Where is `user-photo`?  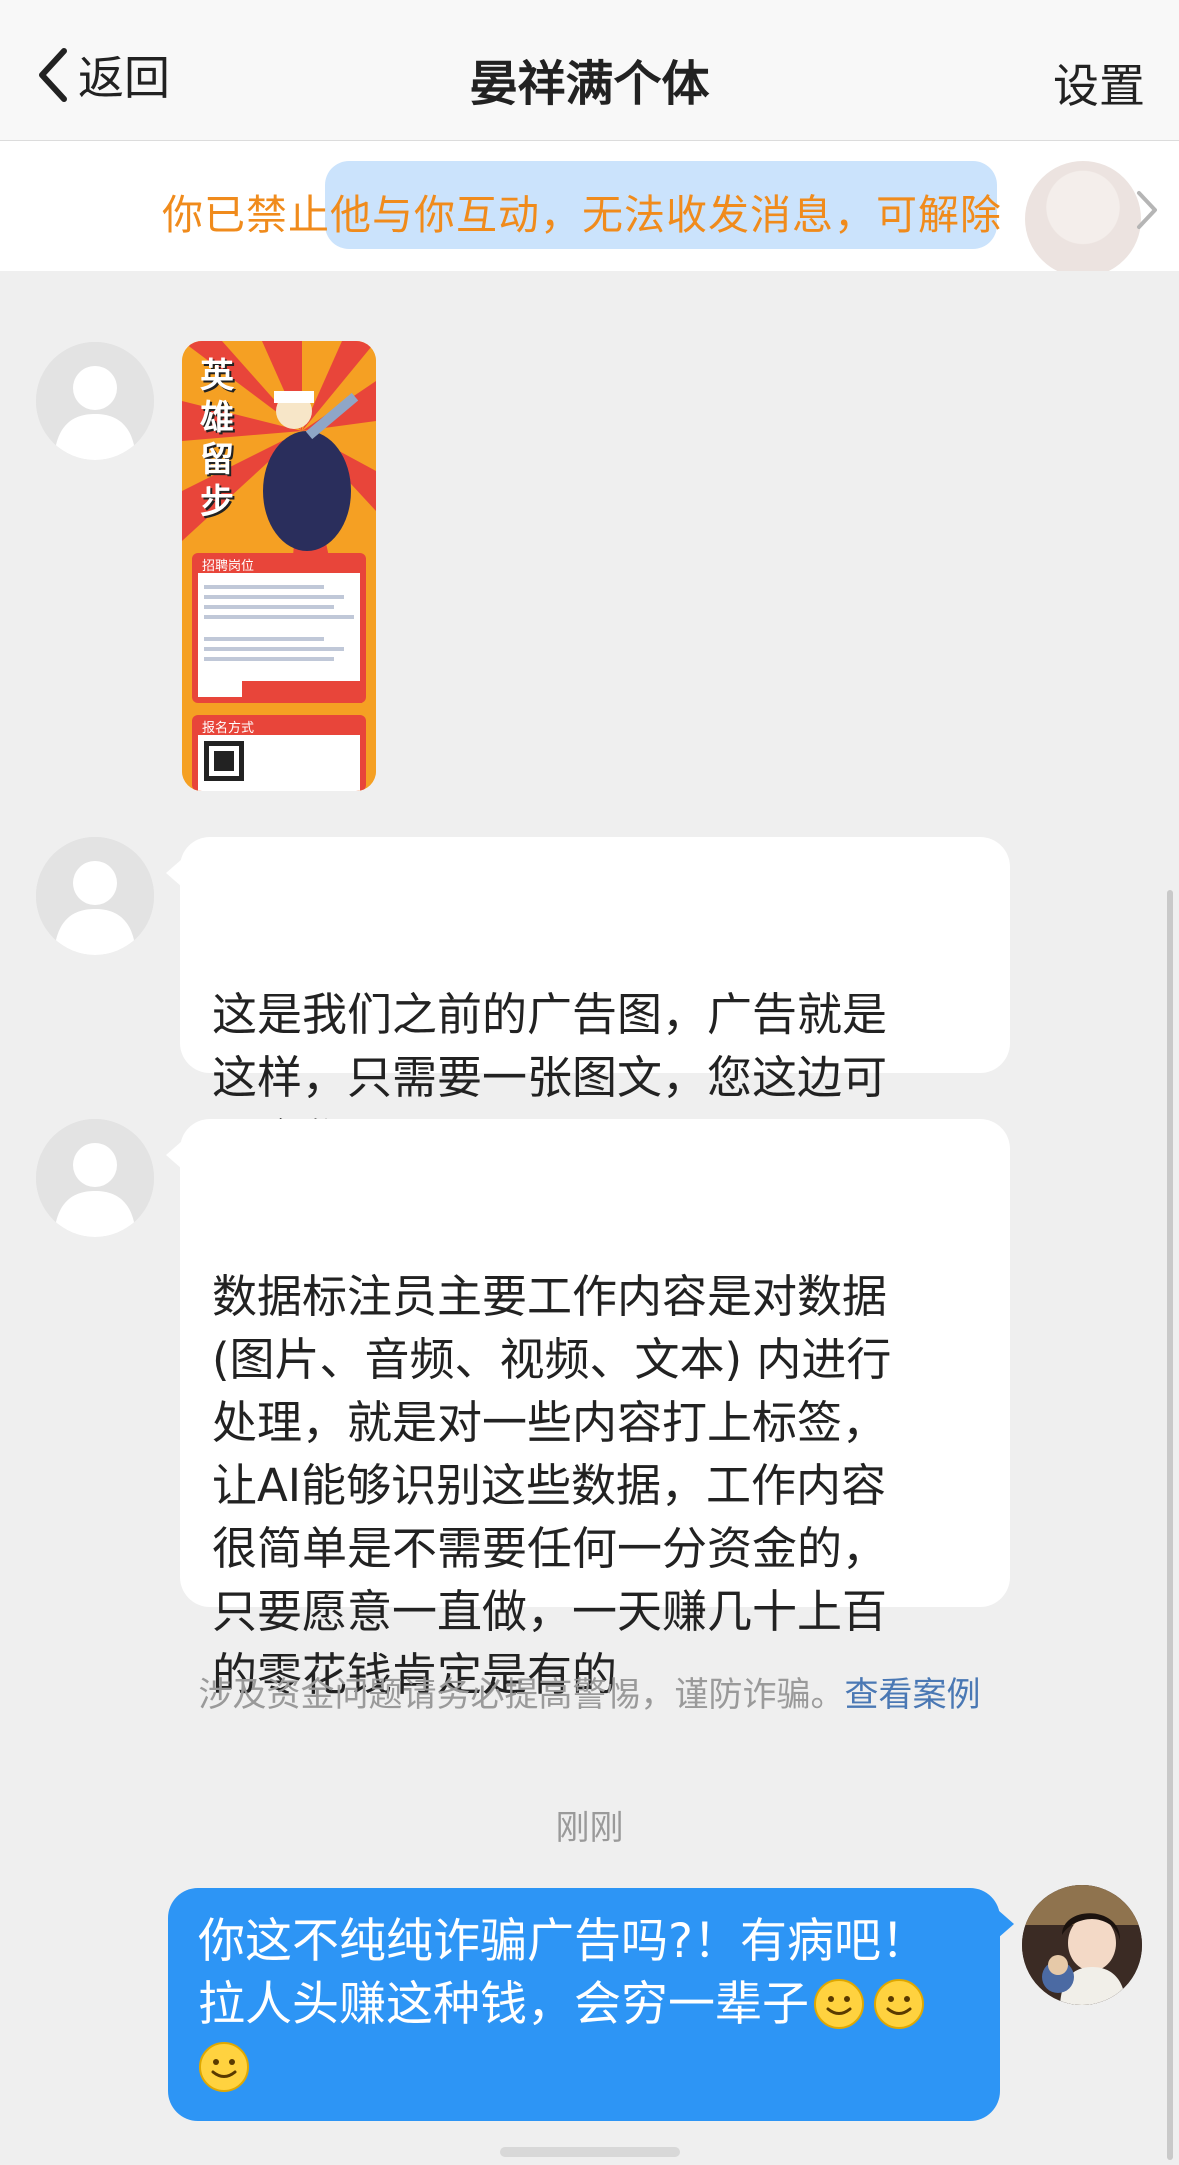
user-photo is located at coordinates (1082, 1945).